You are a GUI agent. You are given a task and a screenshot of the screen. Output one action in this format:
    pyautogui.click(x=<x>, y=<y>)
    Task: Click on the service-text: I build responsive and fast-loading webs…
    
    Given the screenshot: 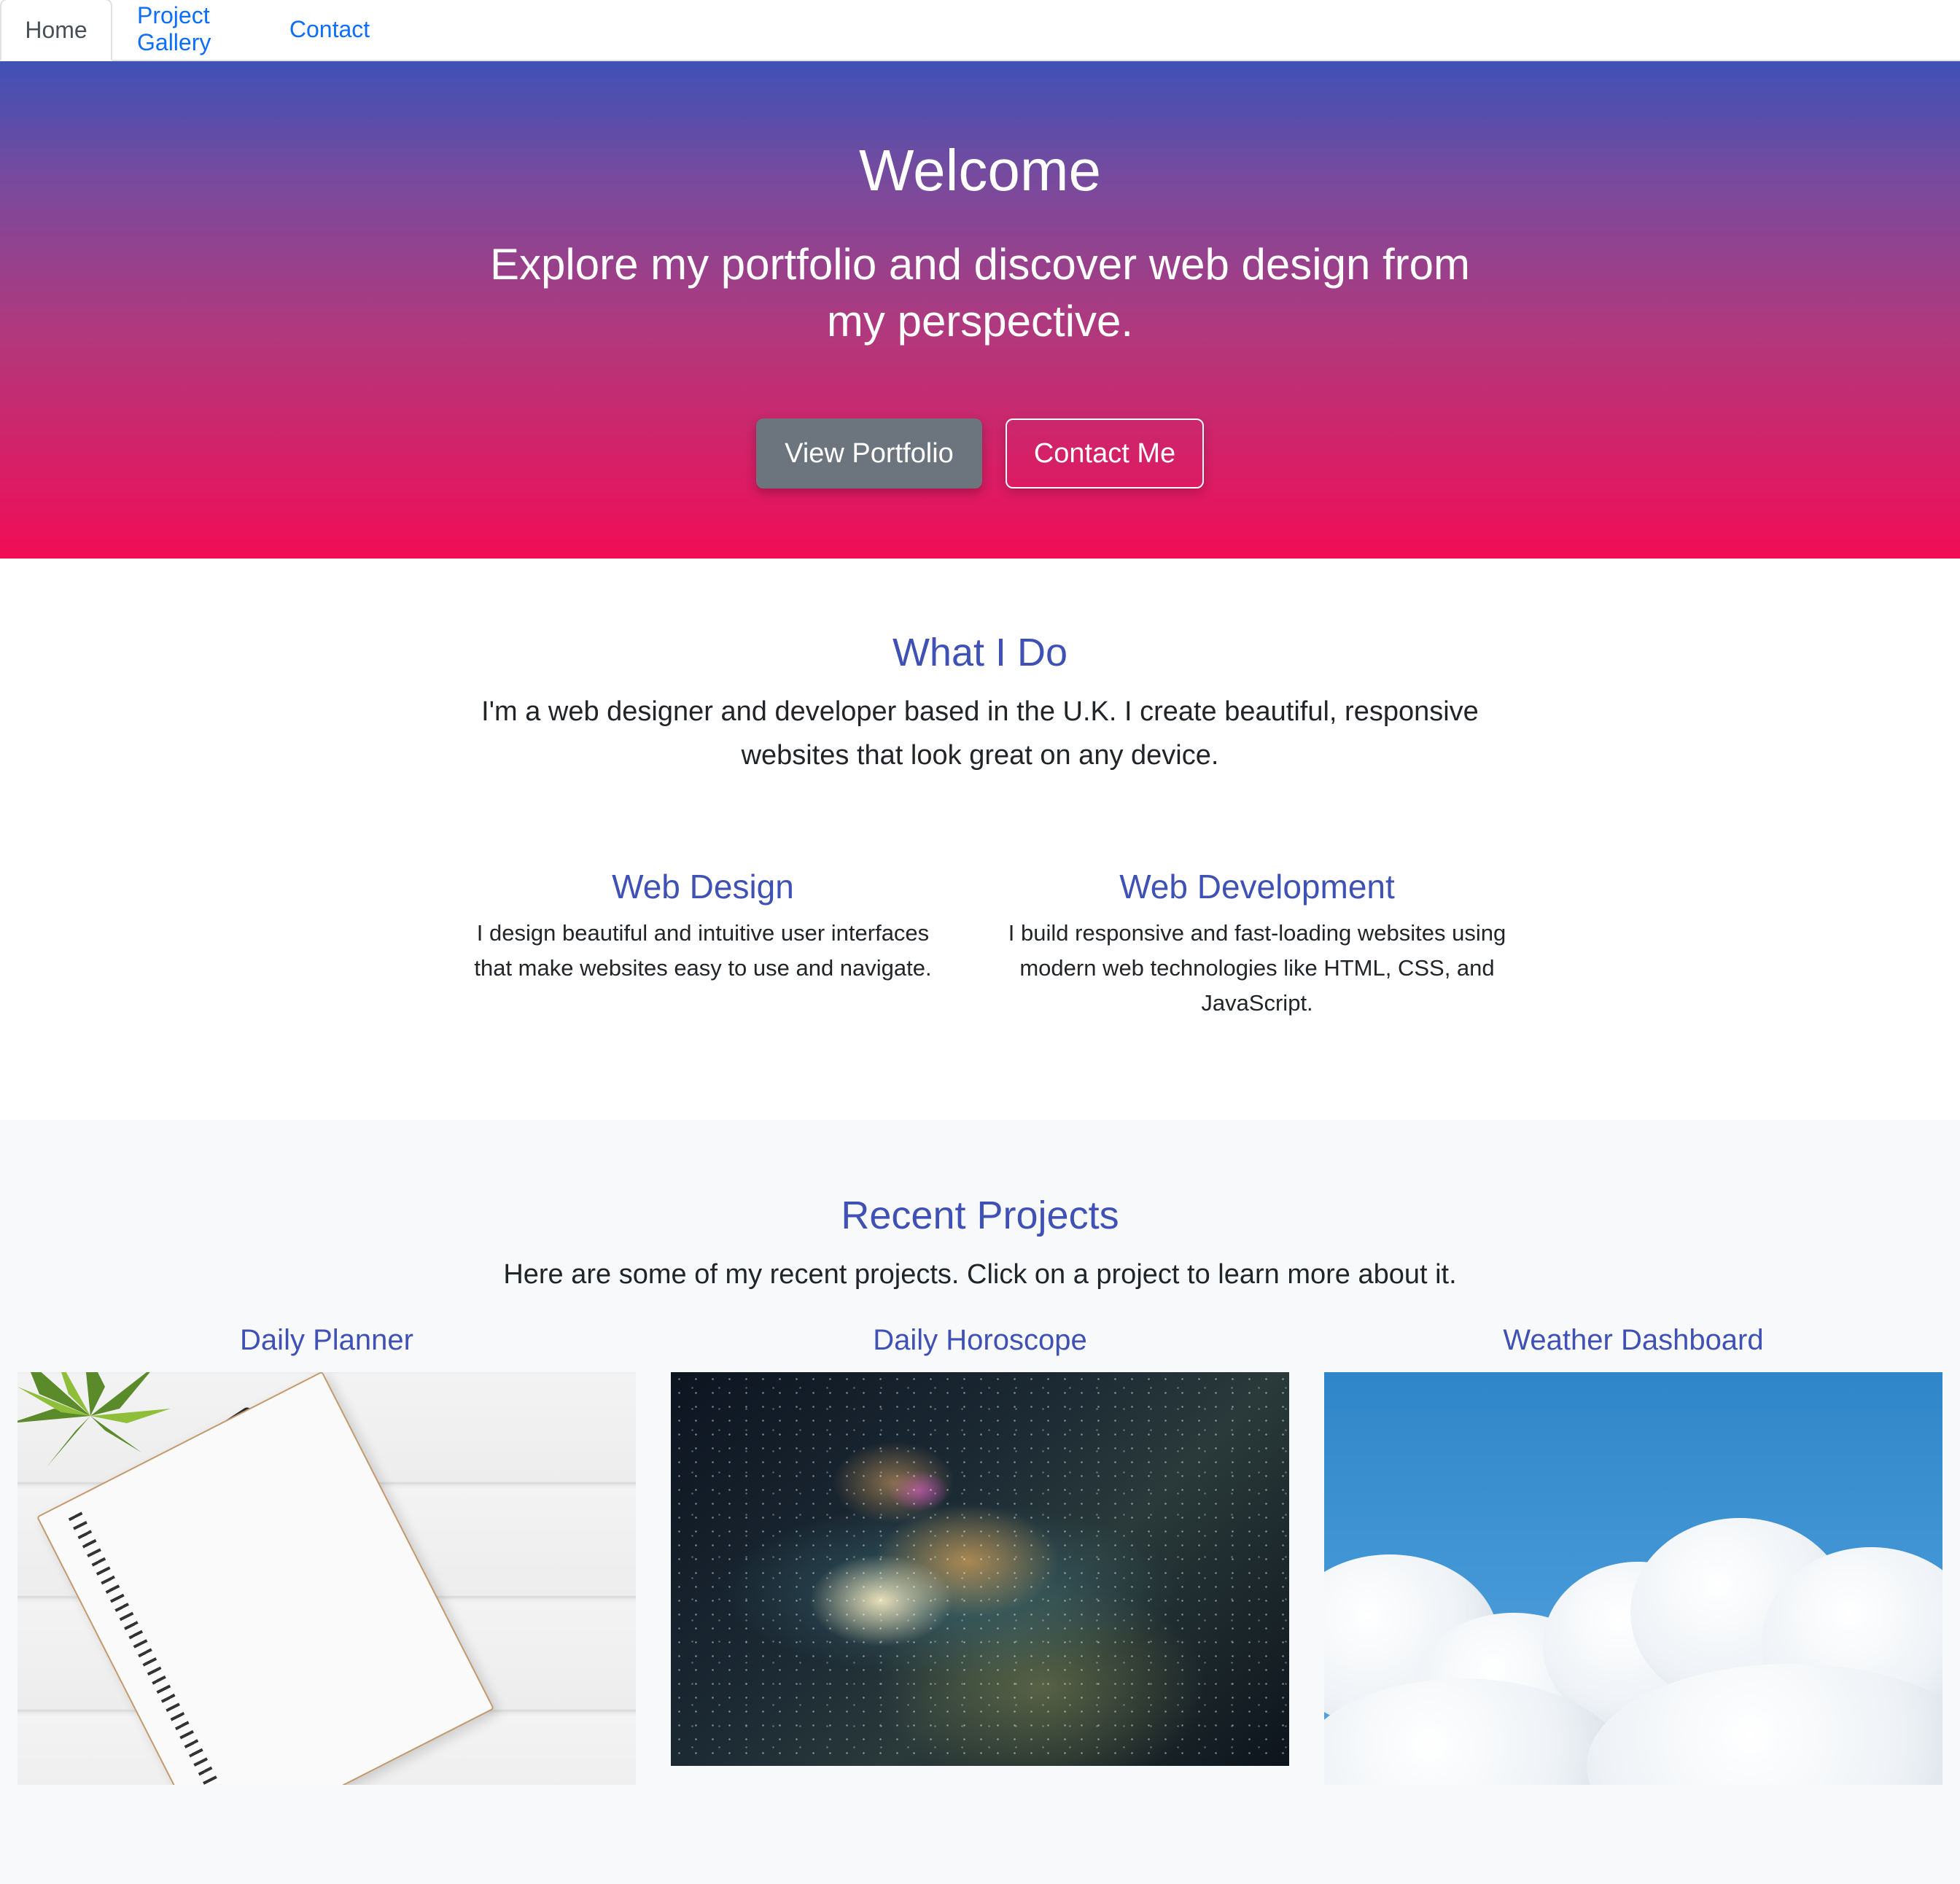 What is the action you would take?
    pyautogui.click(x=1257, y=968)
    